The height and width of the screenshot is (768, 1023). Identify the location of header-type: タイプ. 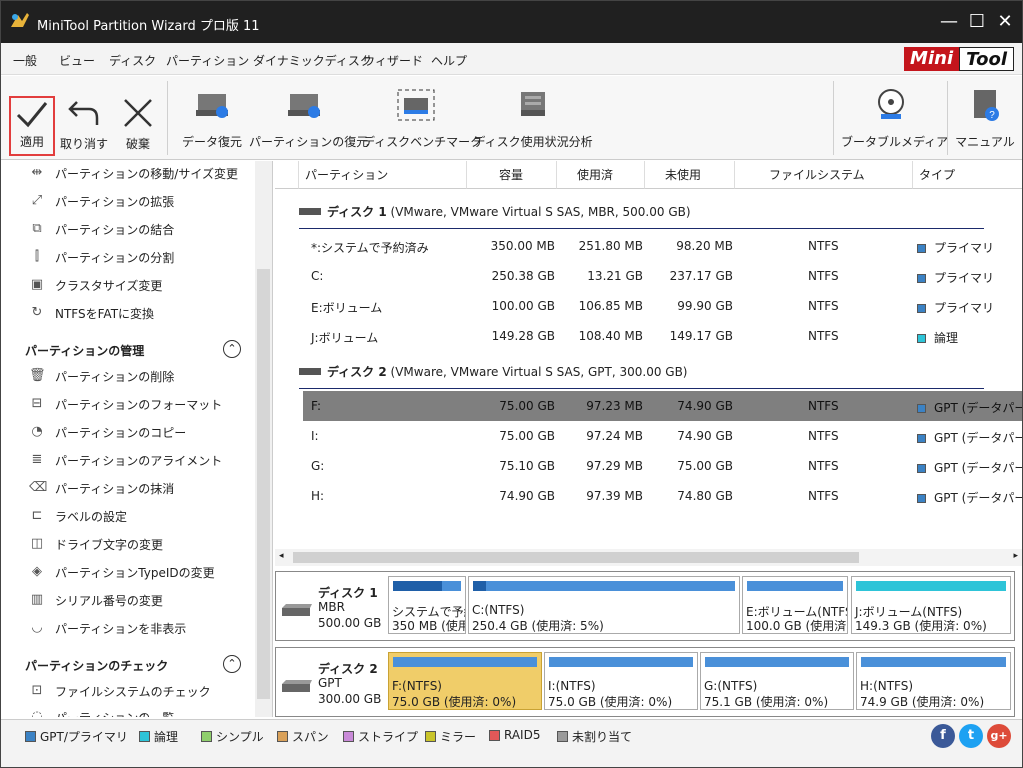
(967, 175).